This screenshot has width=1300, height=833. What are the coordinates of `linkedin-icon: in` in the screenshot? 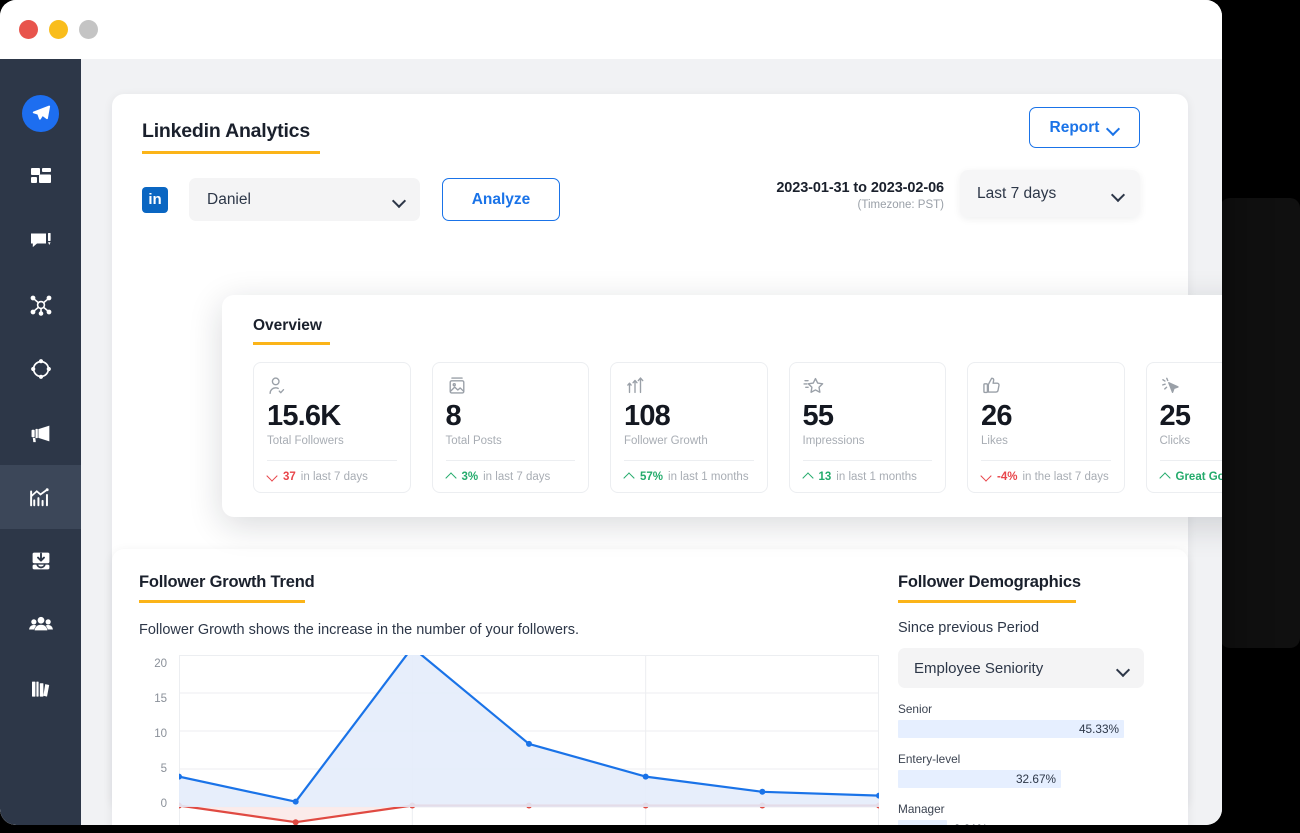 It's located at (155, 199).